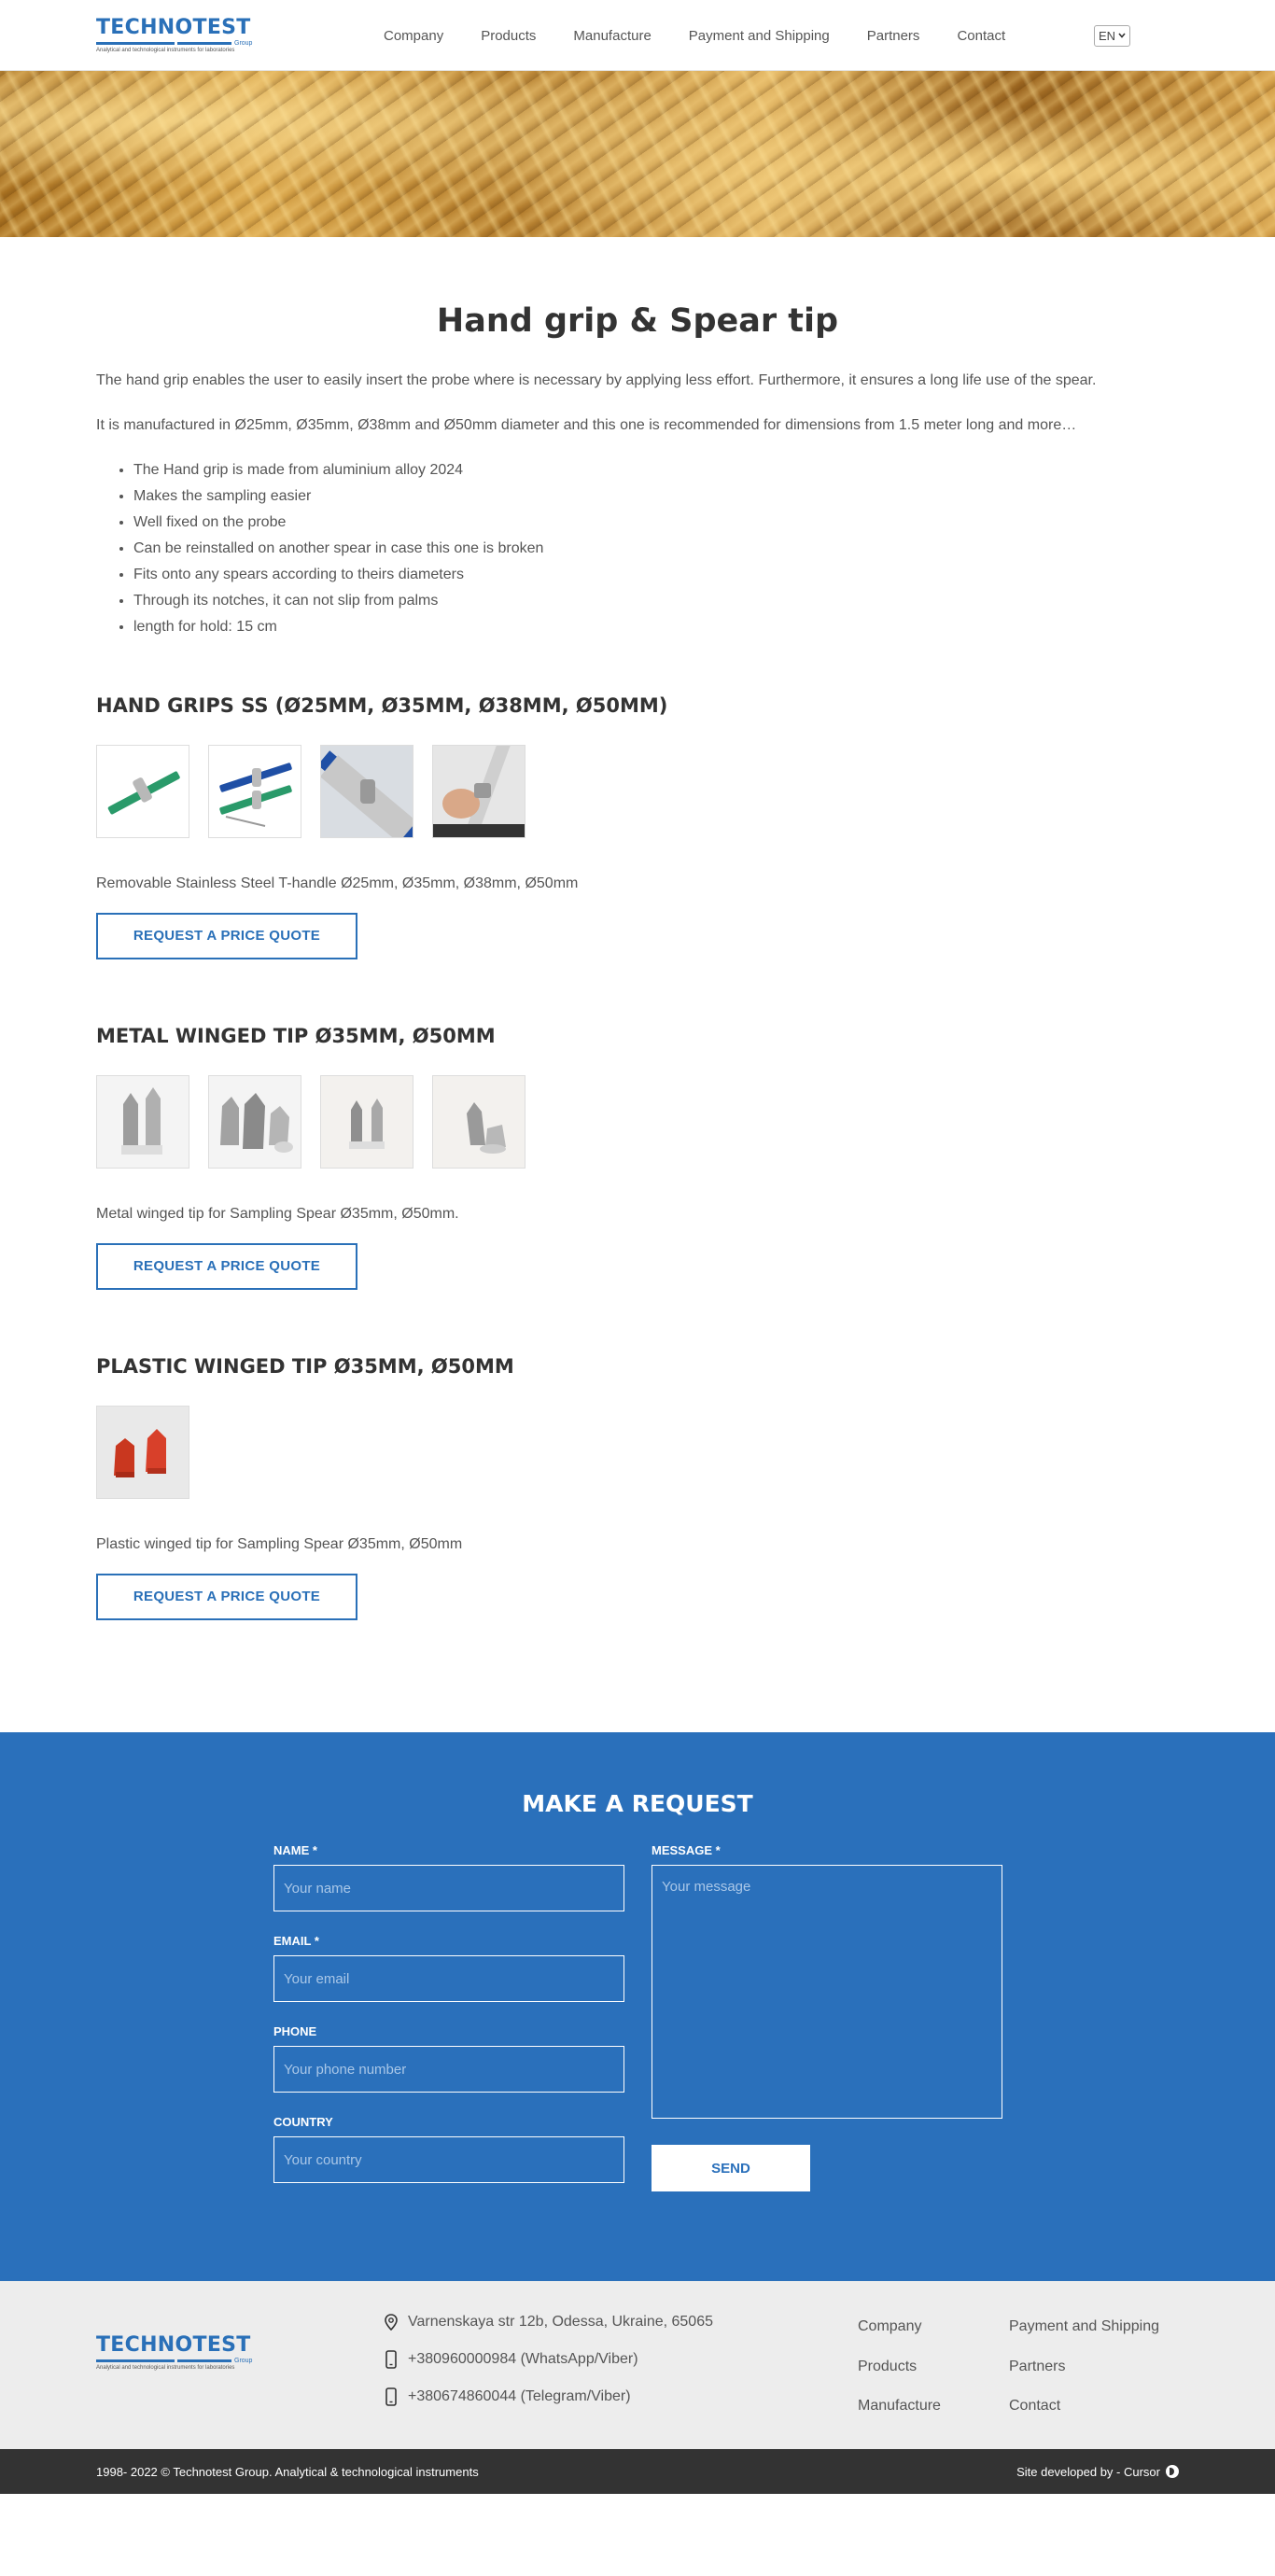 The image size is (1275, 2576). Describe the element at coordinates (637, 2024) in the screenshot. I see `request-form: Name * Email * Phone Country M` at that location.